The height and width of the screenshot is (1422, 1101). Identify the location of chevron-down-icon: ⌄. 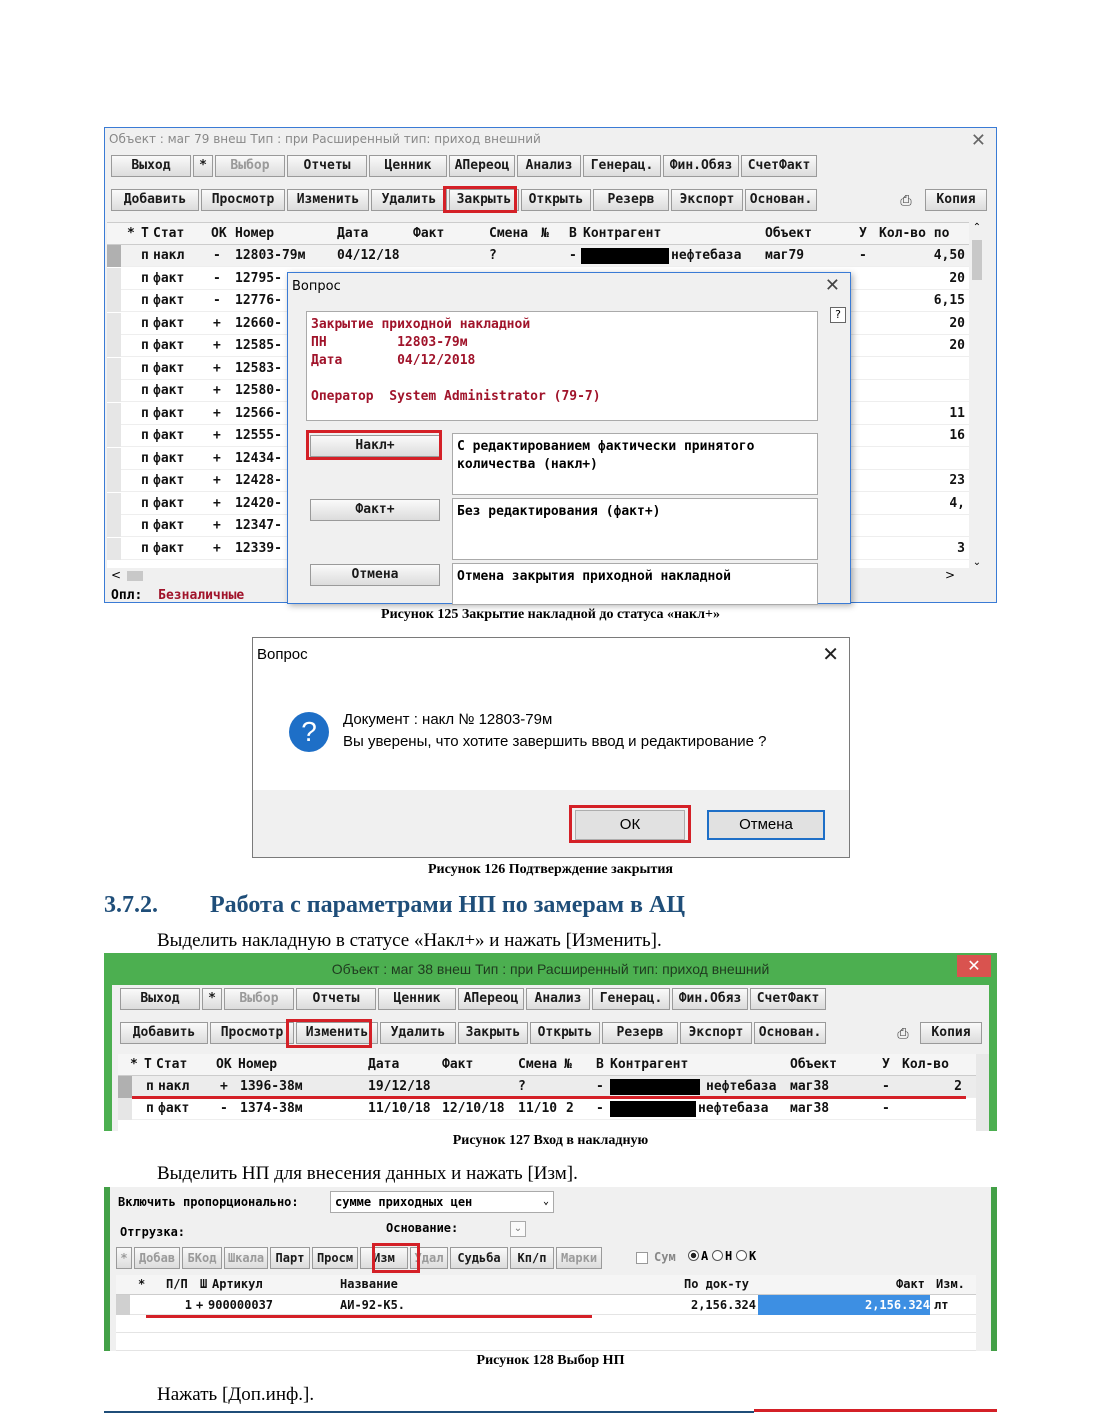
(546, 1202).